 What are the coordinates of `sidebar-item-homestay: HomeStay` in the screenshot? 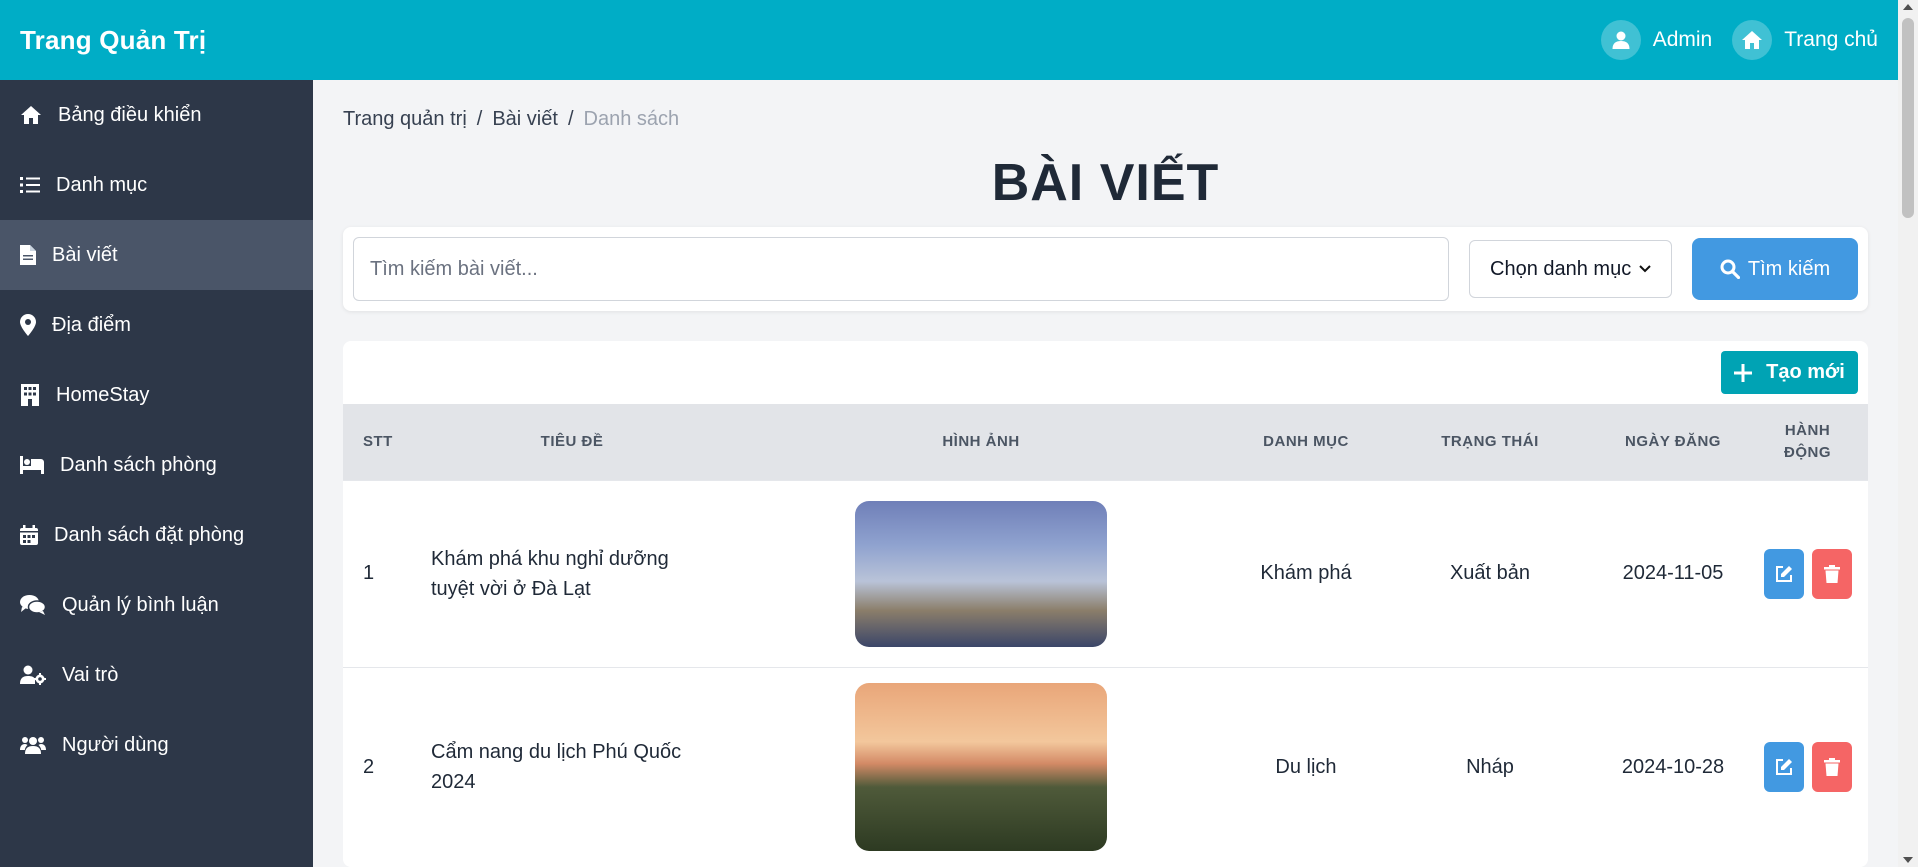 It's located at (156, 395).